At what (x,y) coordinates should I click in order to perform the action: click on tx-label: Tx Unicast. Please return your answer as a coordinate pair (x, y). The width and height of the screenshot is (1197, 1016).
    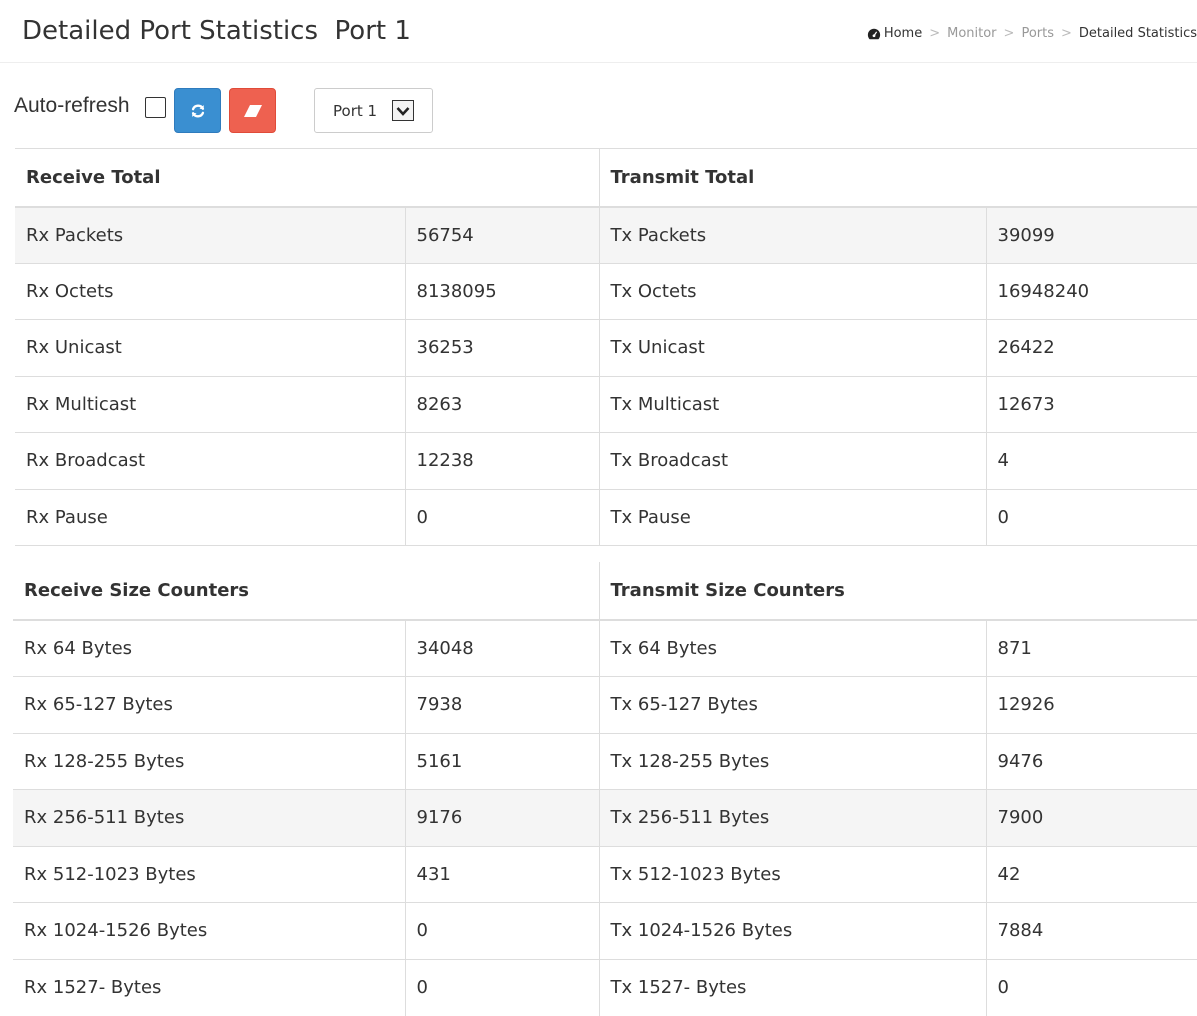
    Looking at the image, I should click on (793, 347).